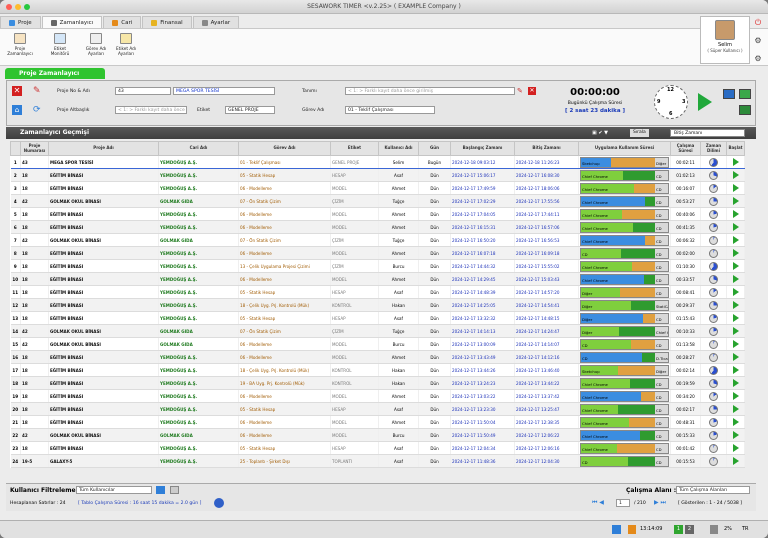 This screenshot has height=538, width=768. Describe the element at coordinates (390, 110) in the screenshot. I see `gorev-select: 01 - Teklif Çalışması` at that location.